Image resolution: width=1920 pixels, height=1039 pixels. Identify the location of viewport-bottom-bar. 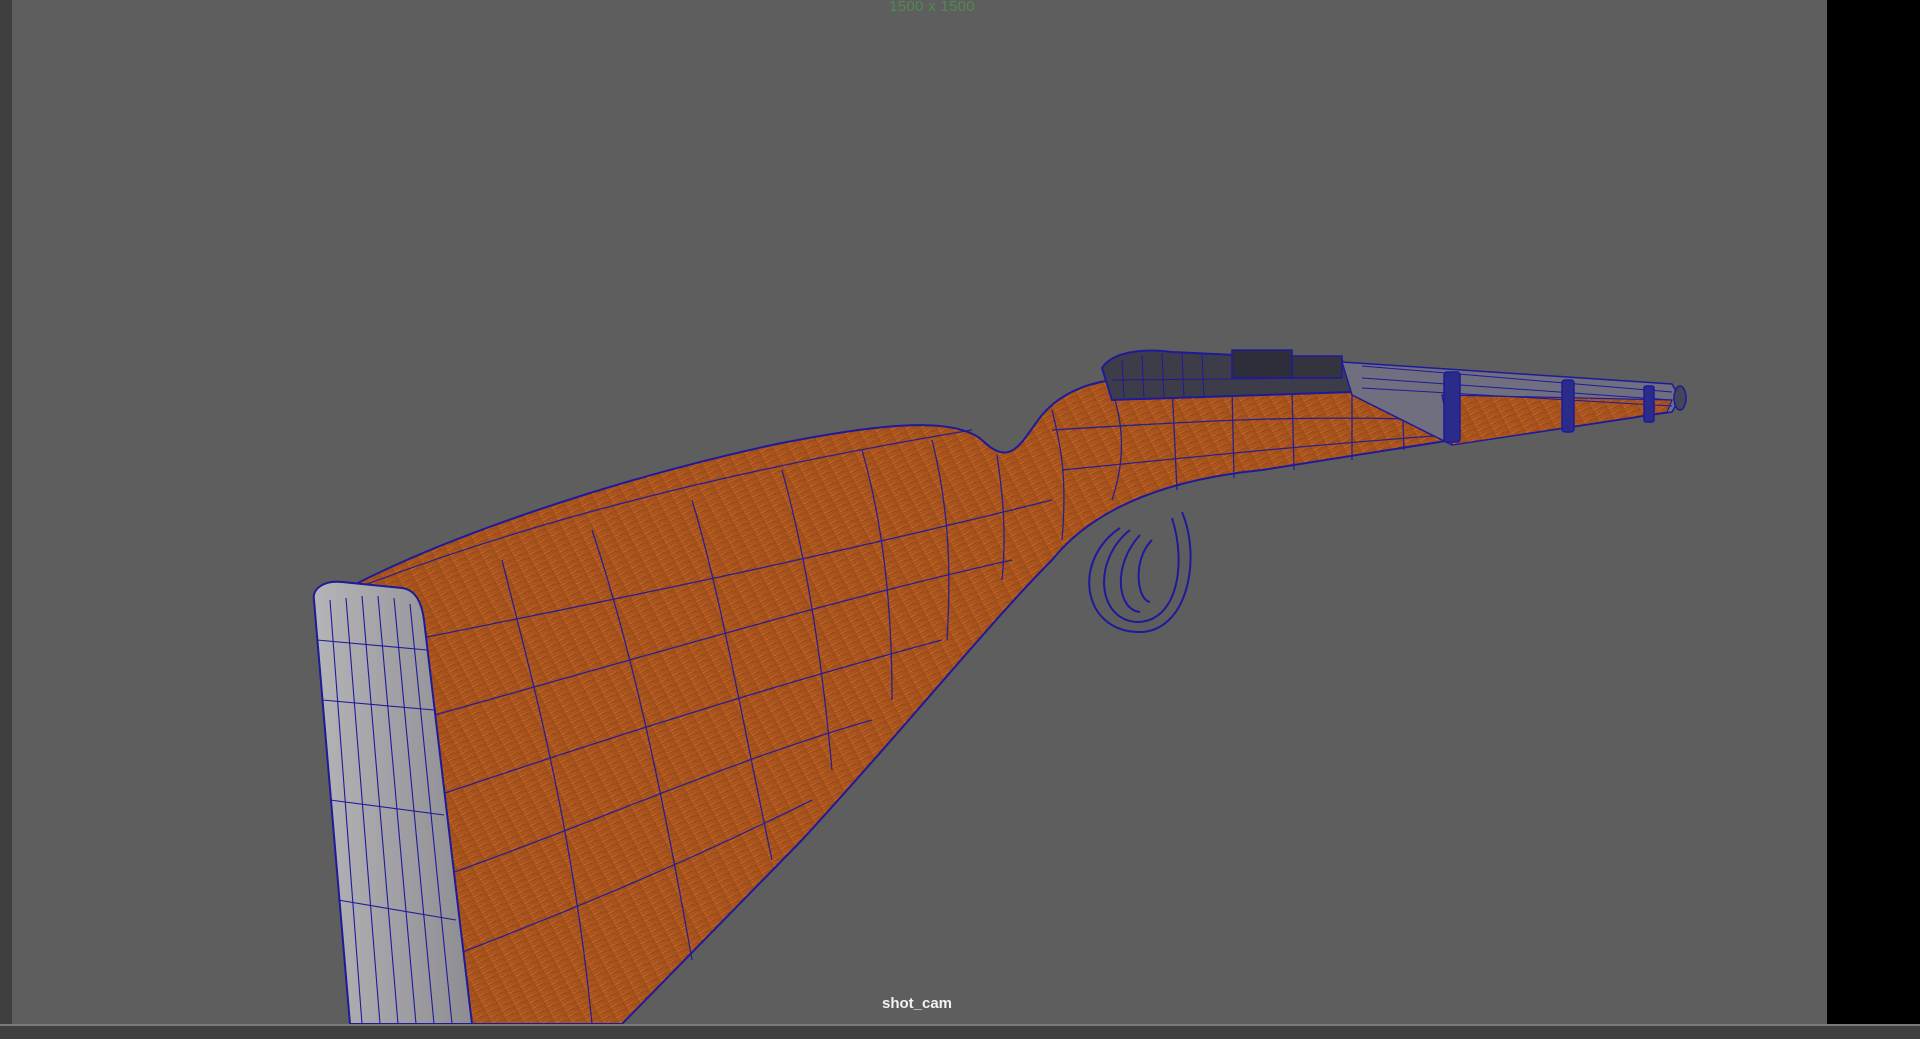
(960, 1031).